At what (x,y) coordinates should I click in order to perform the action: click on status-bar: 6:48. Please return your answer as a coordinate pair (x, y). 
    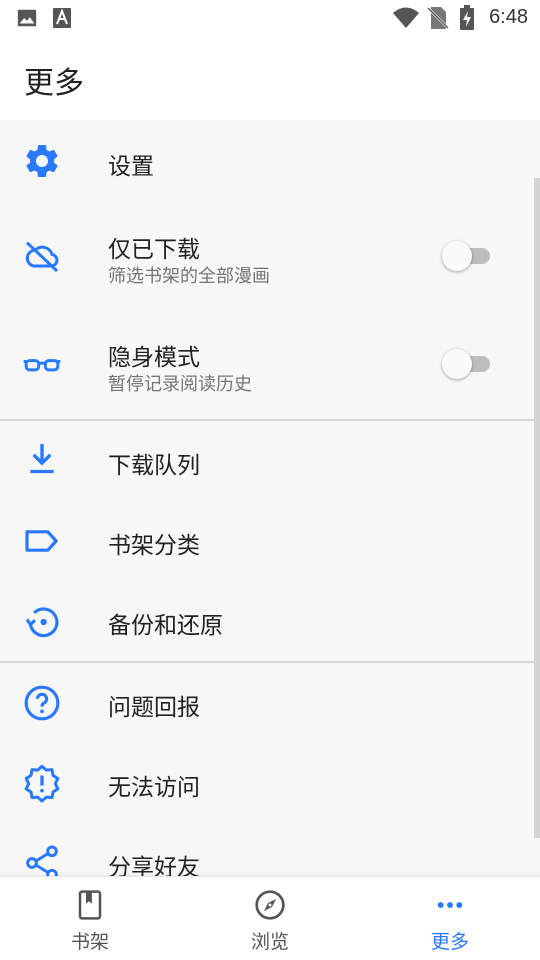
    Looking at the image, I should click on (270, 18).